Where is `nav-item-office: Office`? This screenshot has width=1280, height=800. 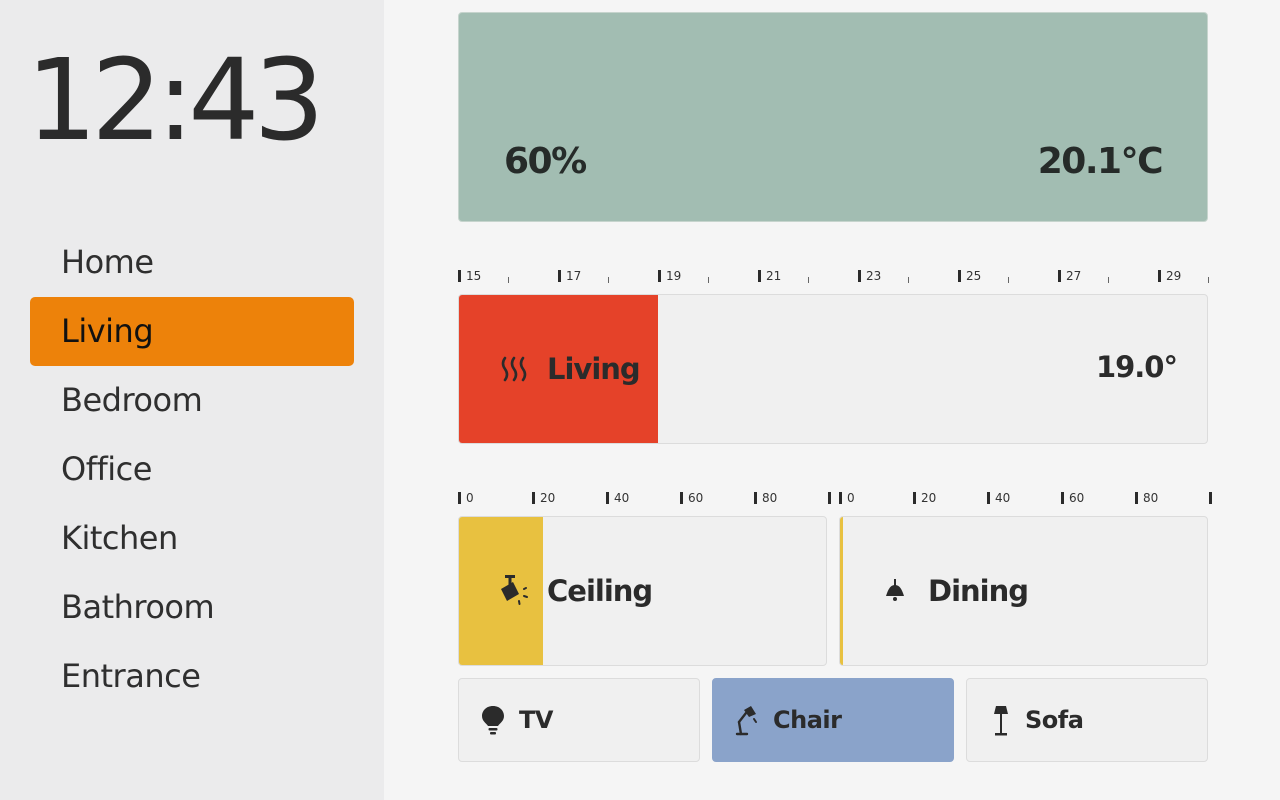 nav-item-office: Office is located at coordinates (192, 469).